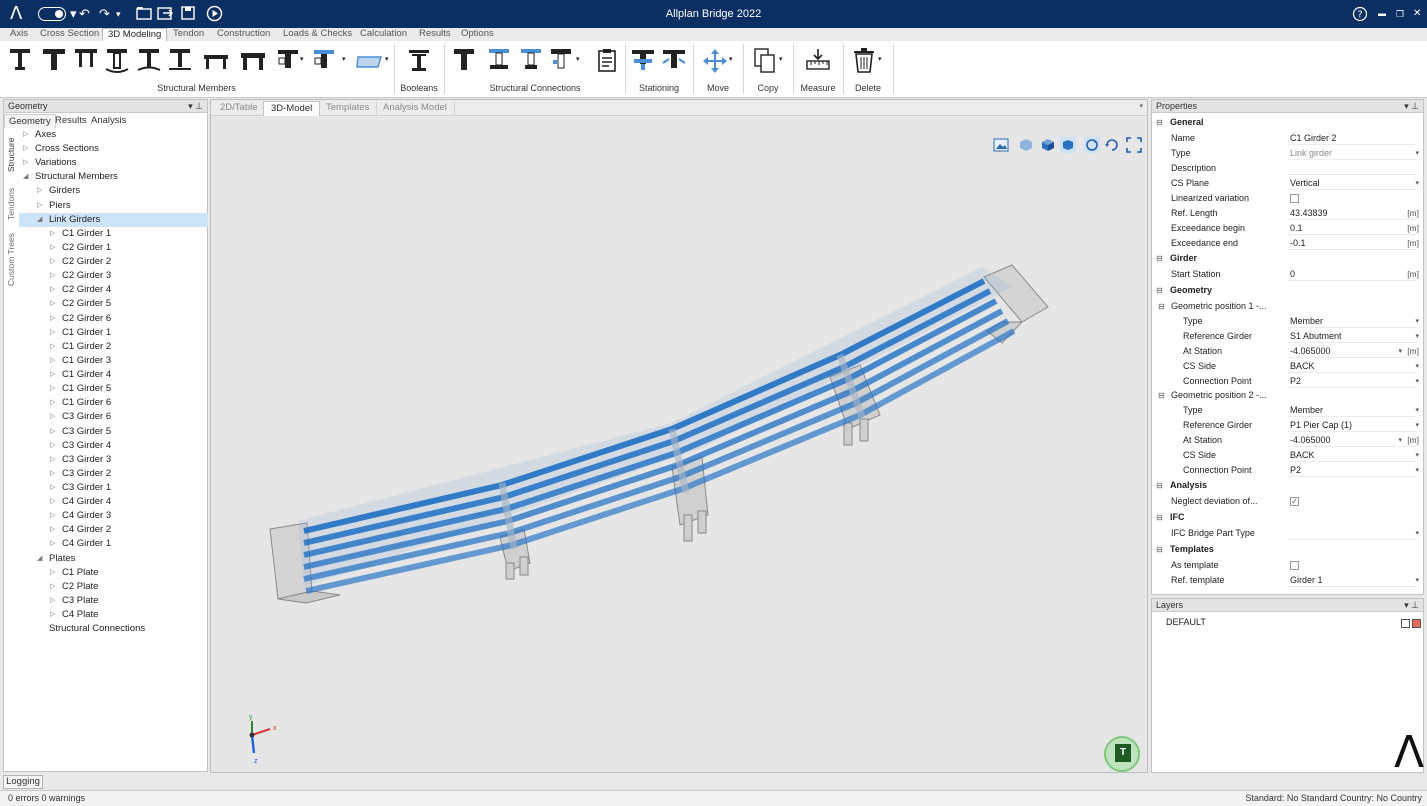 The width and height of the screenshot is (1427, 806). What do you see at coordinates (113, 191) in the screenshot?
I see `tree-item: ▷ Girders` at bounding box center [113, 191].